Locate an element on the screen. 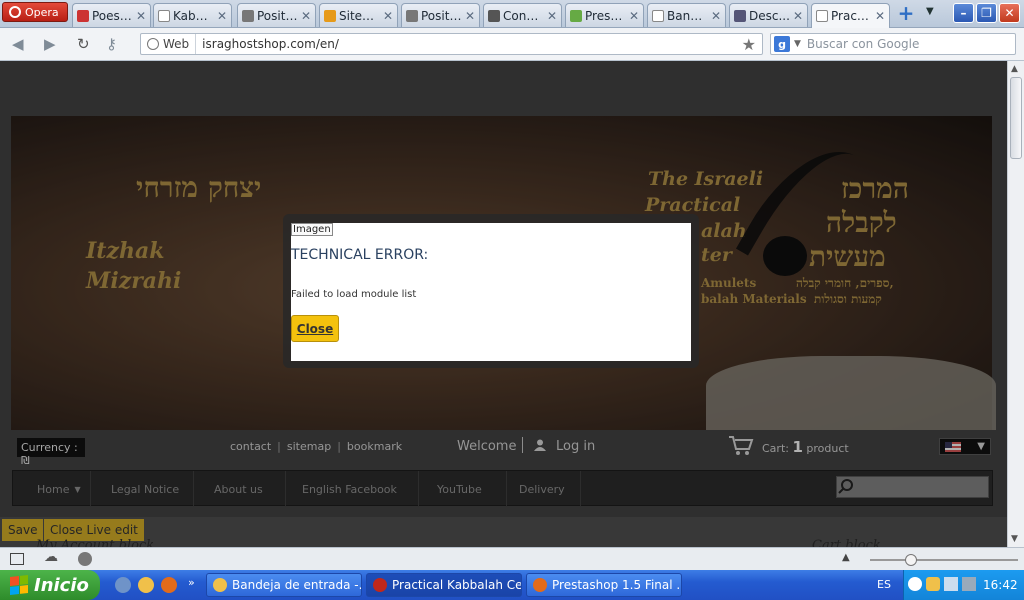 The height and width of the screenshot is (600, 1024). zoom-up-arrow-icon: ▲ is located at coordinates (846, 557).